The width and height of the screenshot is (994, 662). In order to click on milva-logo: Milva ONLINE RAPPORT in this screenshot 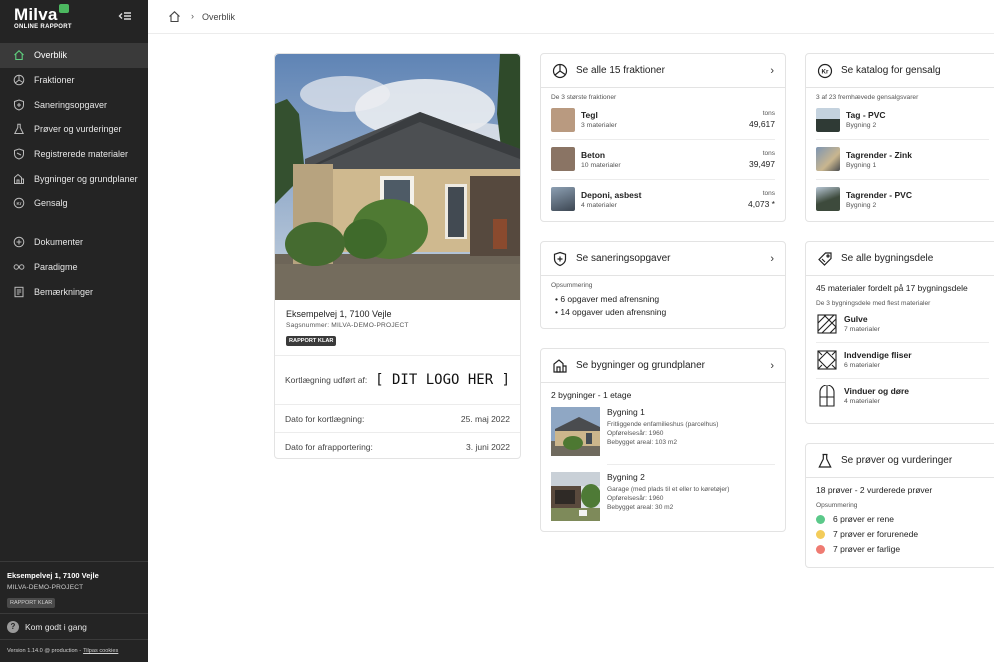, I will do `click(43, 17)`.